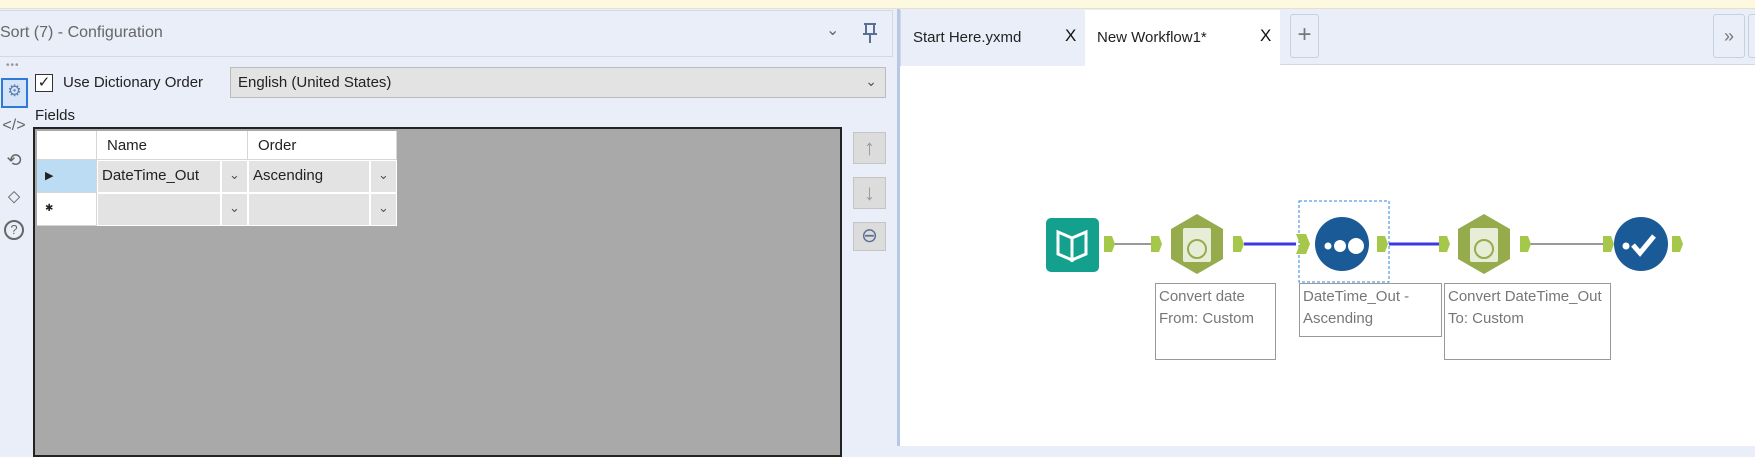 The image size is (1755, 457). What do you see at coordinates (14, 230) in the screenshot?
I see `help-icon: ?` at bounding box center [14, 230].